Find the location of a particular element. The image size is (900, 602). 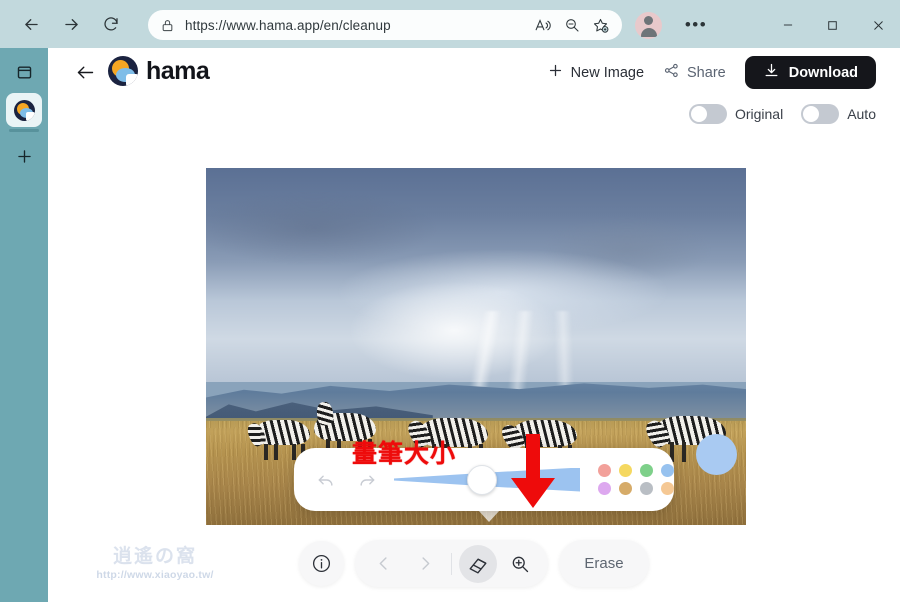

reload-icon is located at coordinates (111, 24).